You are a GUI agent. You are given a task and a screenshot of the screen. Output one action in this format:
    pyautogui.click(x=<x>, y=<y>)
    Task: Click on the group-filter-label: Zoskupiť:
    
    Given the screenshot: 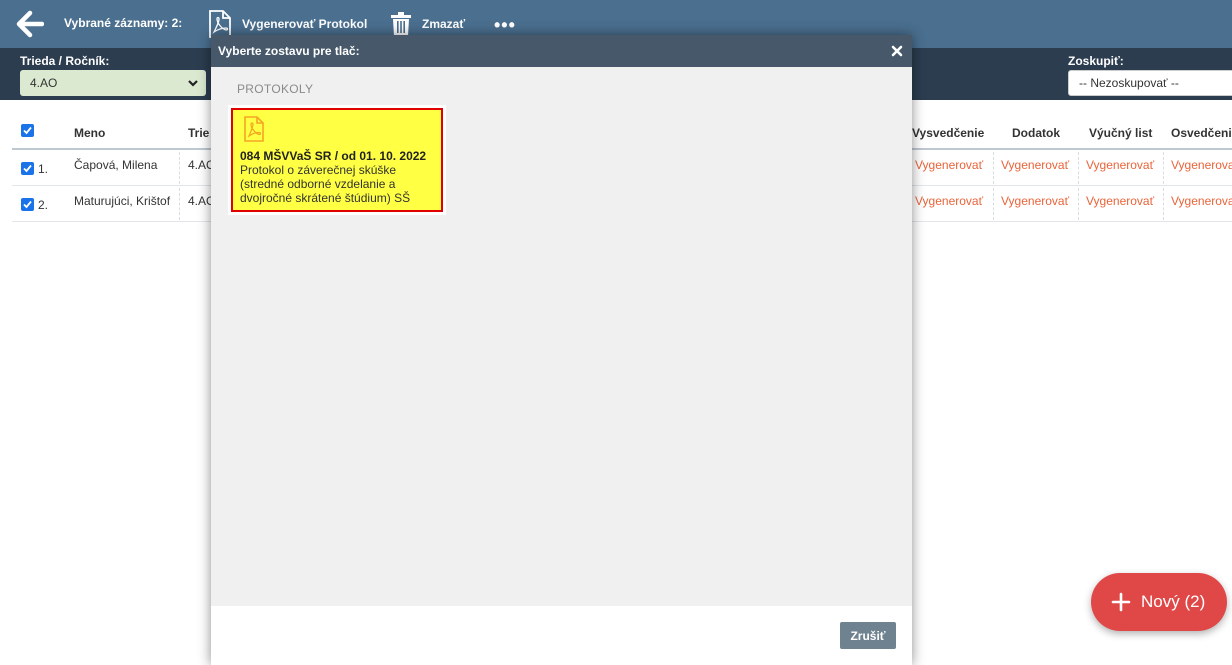 What is the action you would take?
    pyautogui.click(x=1096, y=61)
    